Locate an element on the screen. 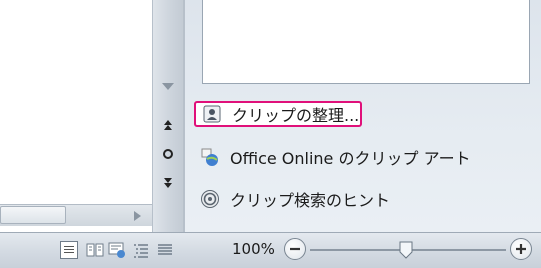  full-screen-reading-view-button is located at coordinates (95, 250).